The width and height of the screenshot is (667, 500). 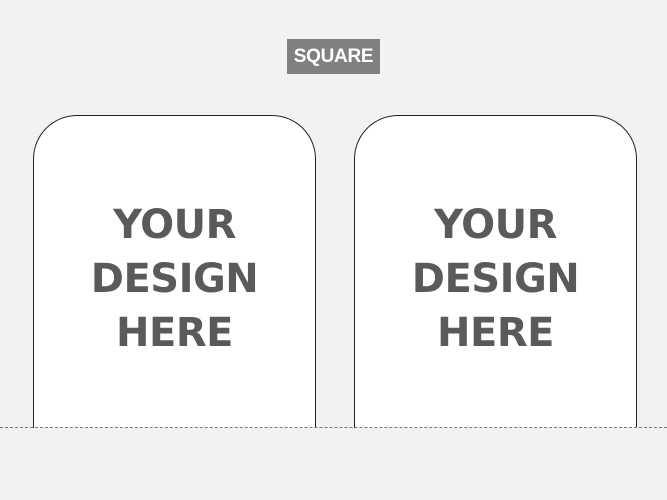 I want to click on fold-line, so click(x=333, y=427).